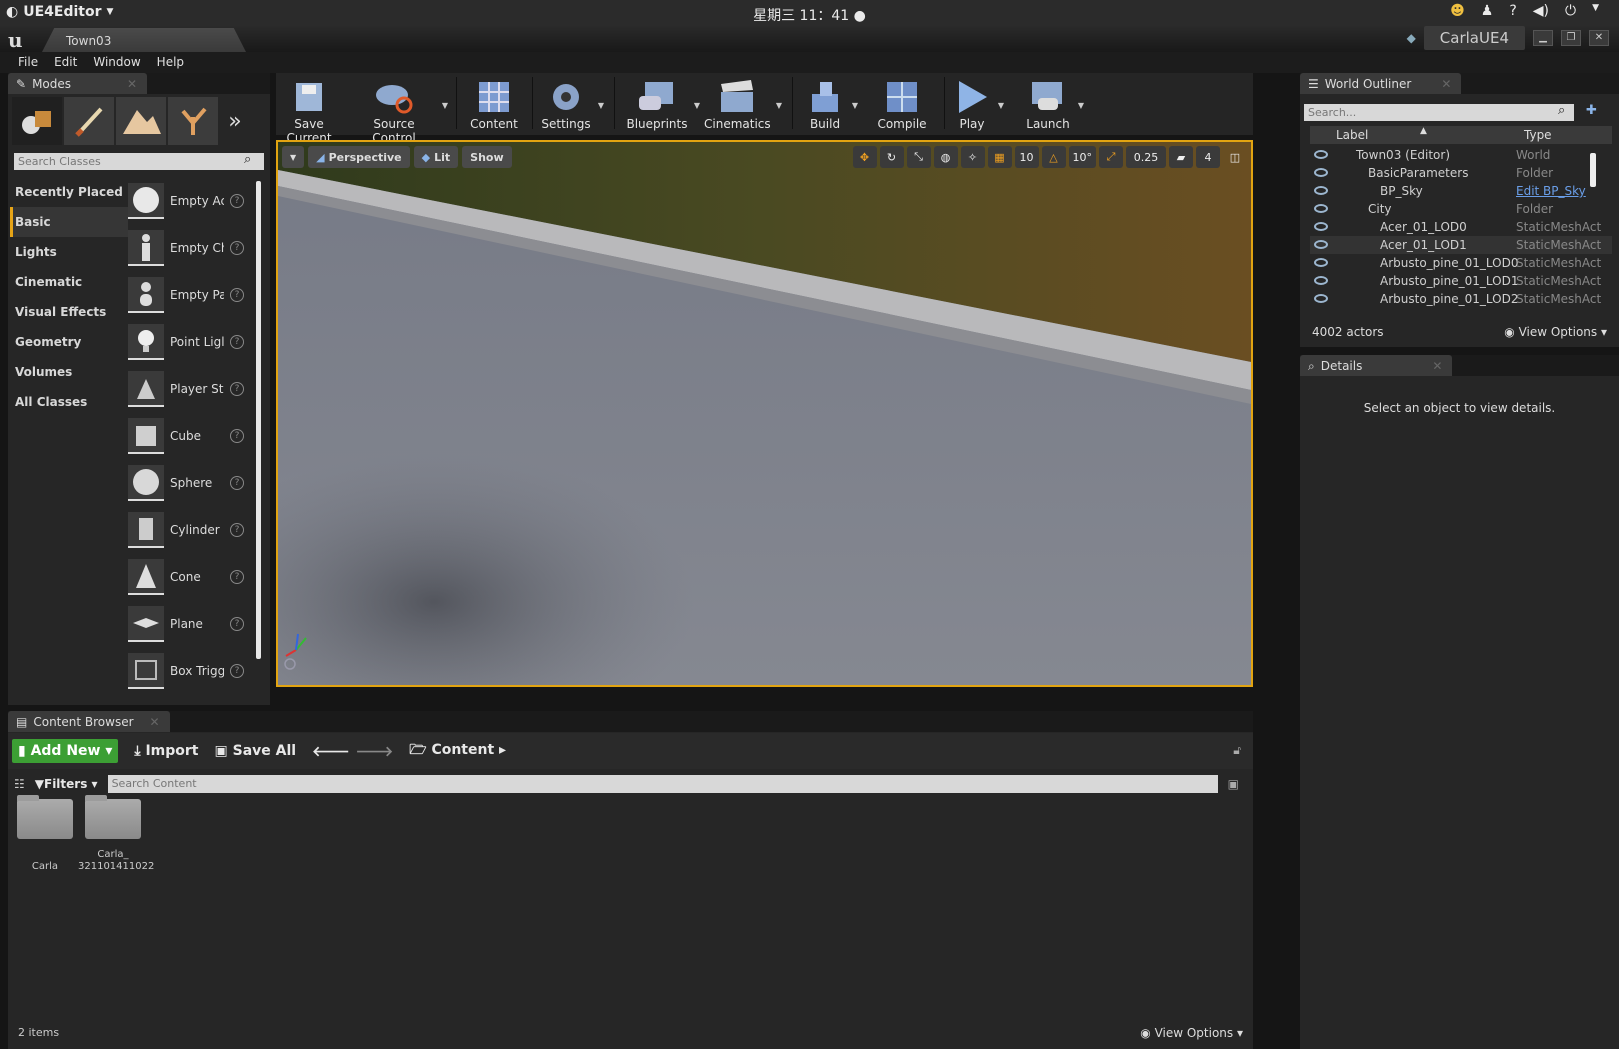  Describe the element at coordinates (141, 121) in the screenshot. I see `landscape-mode-button` at that location.